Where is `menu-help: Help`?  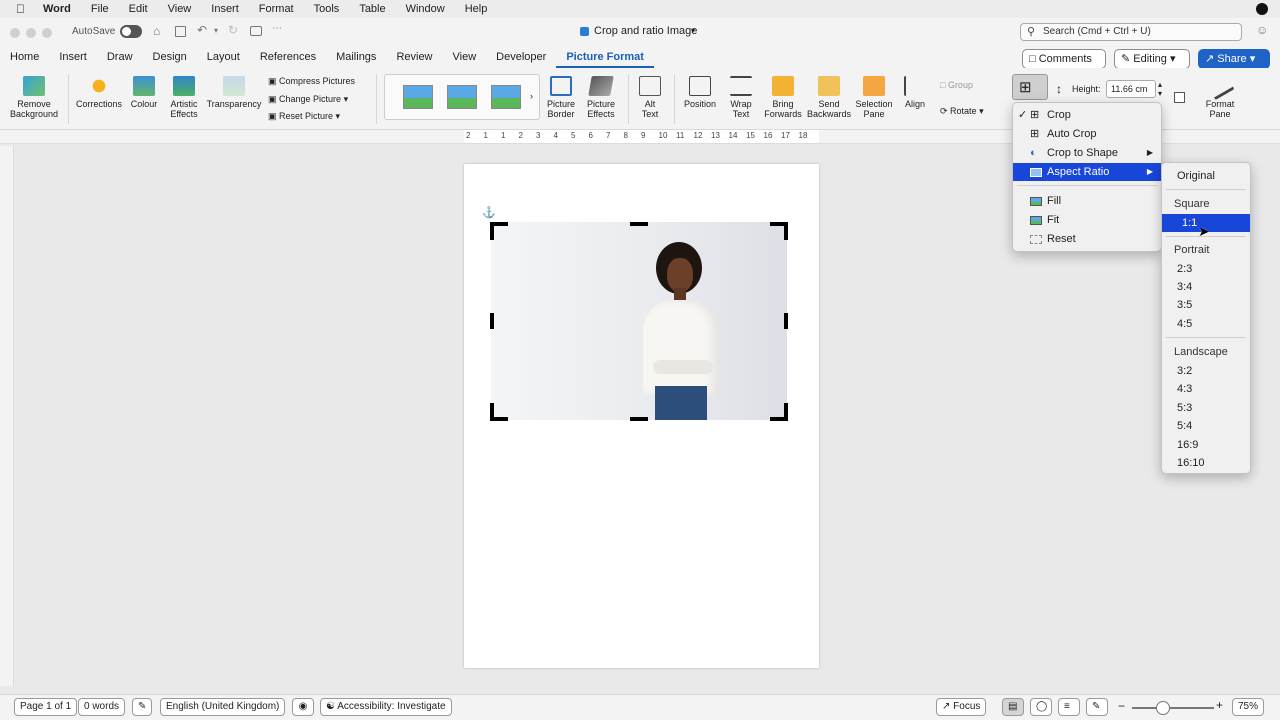 menu-help: Help is located at coordinates (476, 9).